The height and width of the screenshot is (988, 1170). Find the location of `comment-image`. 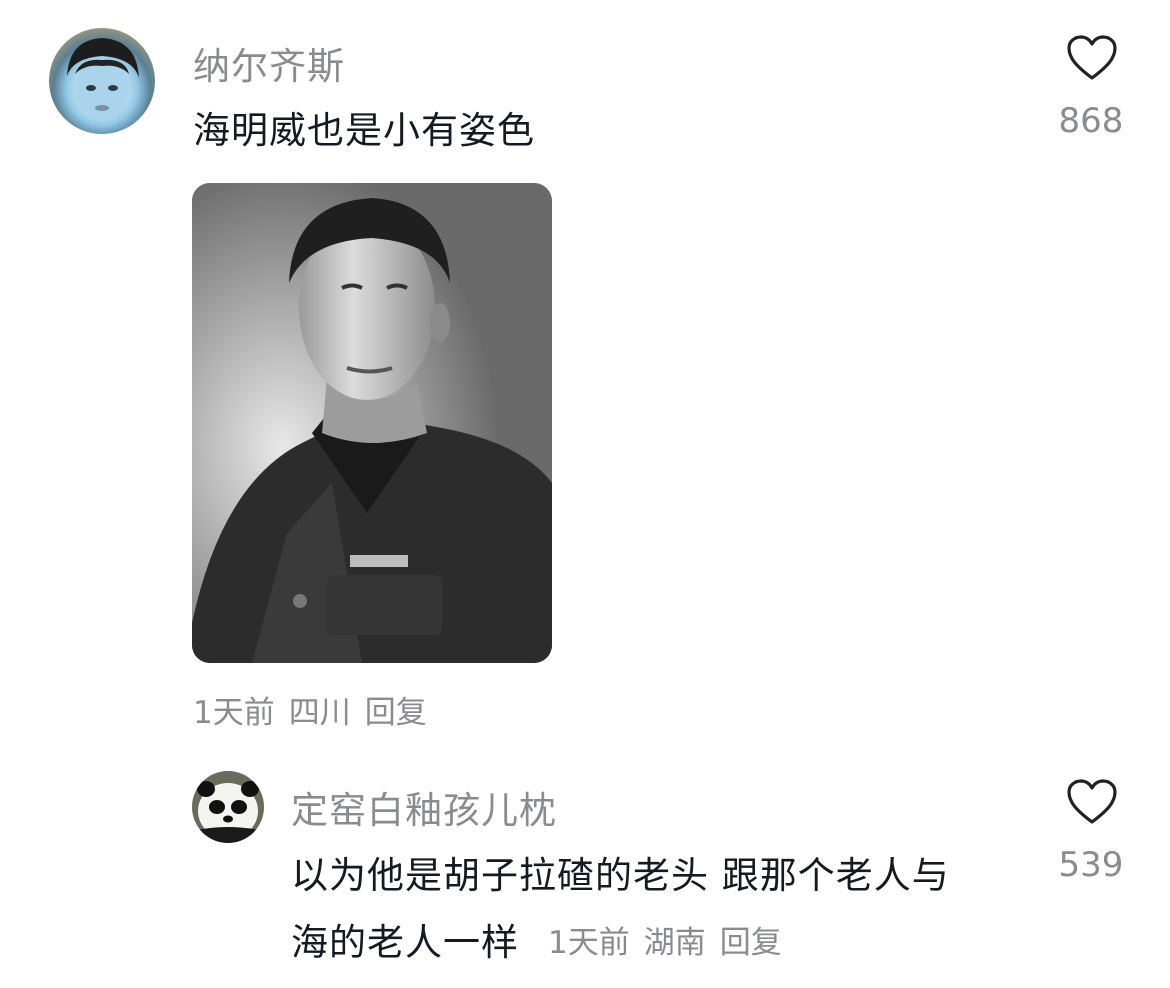

comment-image is located at coordinates (372, 423).